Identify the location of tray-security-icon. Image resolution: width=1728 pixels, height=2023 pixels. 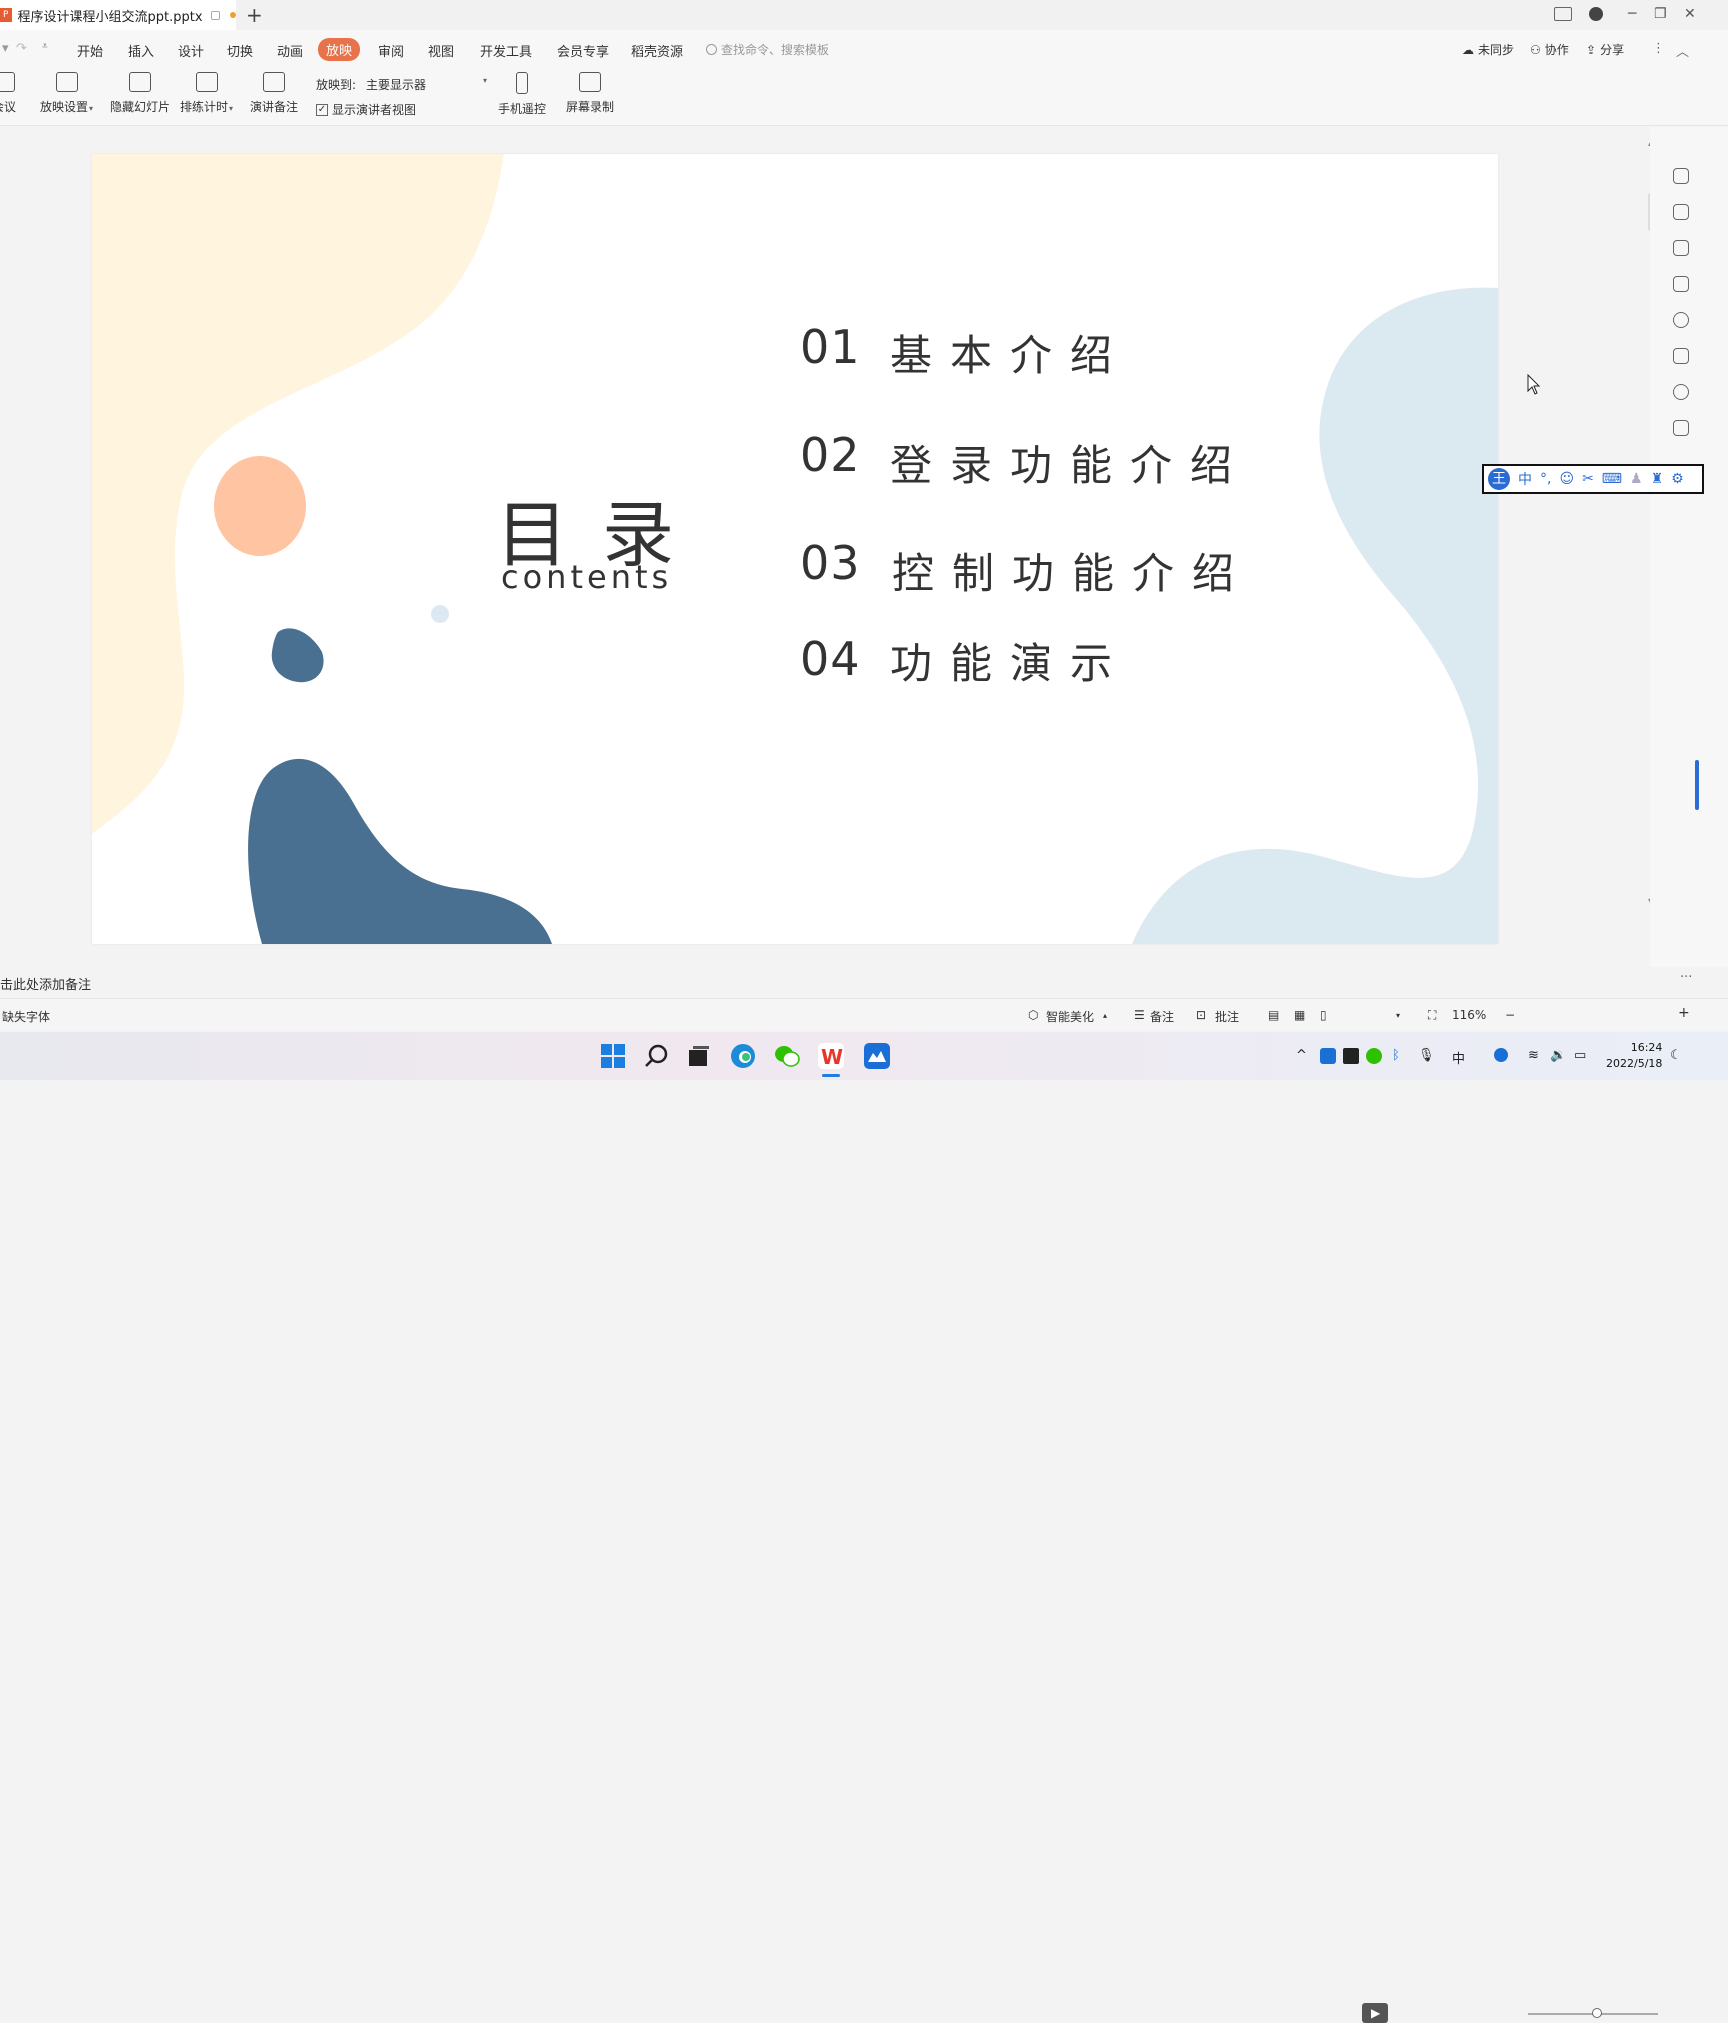
(1374, 1056).